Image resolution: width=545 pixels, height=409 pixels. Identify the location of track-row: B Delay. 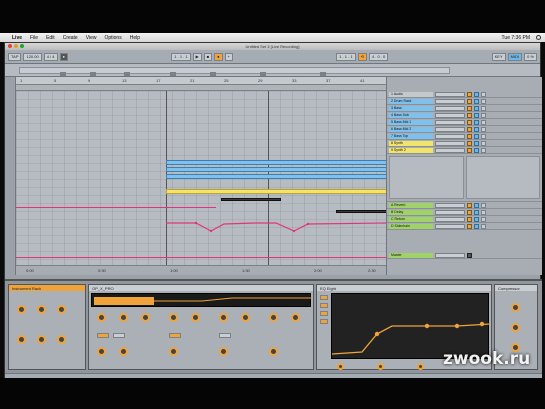
(464, 212).